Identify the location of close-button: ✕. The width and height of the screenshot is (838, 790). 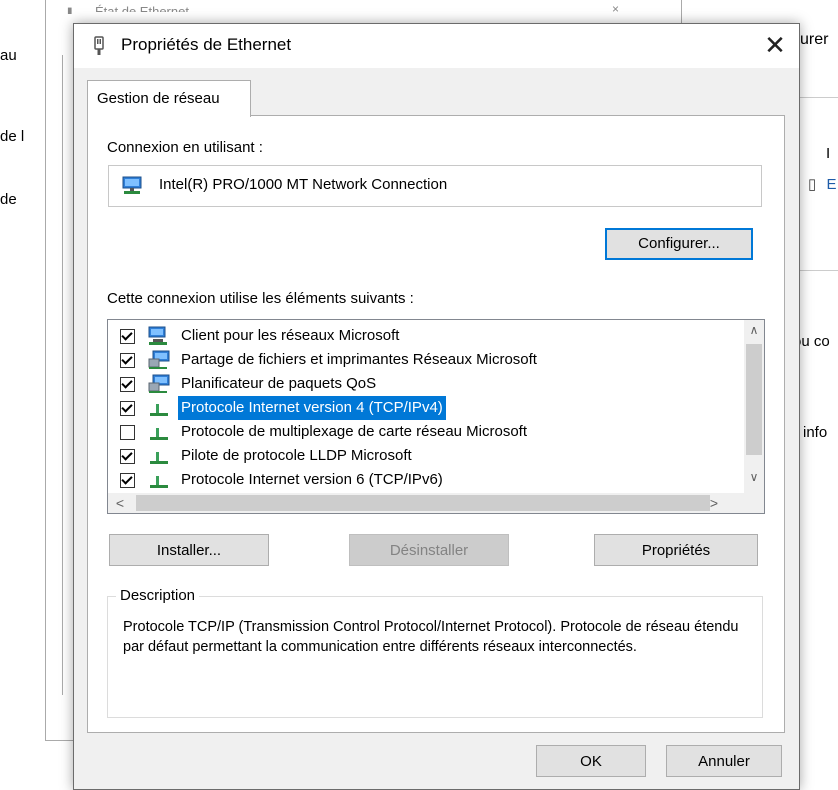
(775, 45).